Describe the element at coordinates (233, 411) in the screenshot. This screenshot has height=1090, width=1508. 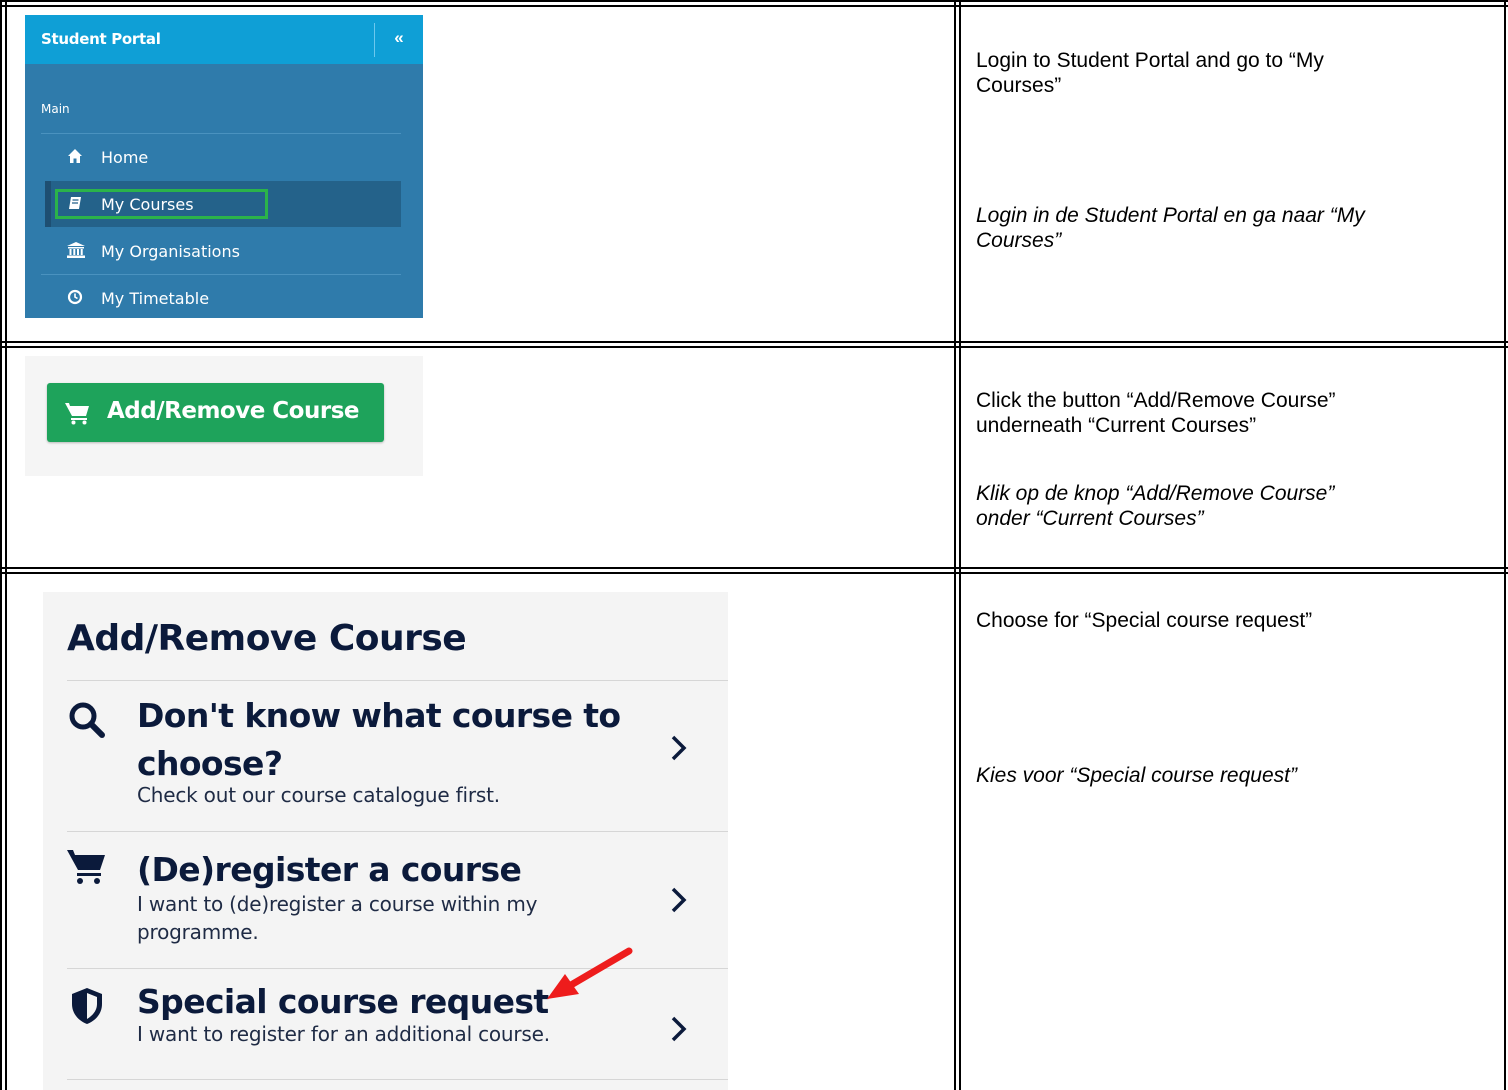
I see `add-remove-course-label: Add/Remove Course` at that location.